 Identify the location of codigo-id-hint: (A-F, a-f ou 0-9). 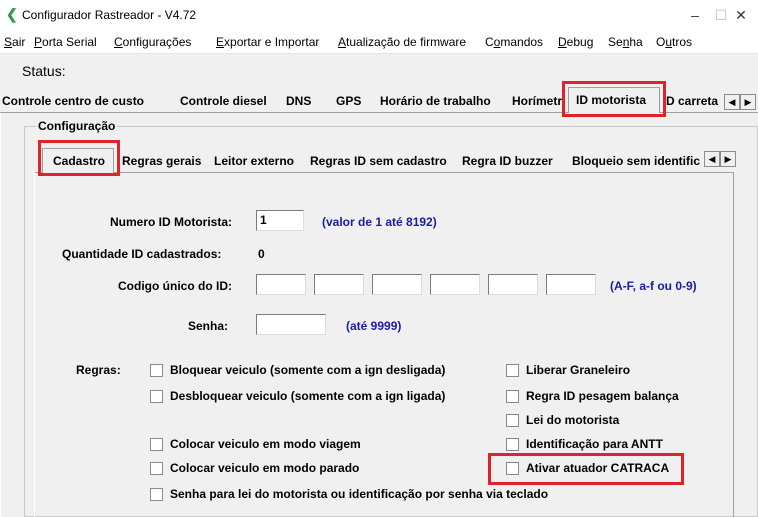
(653, 286).